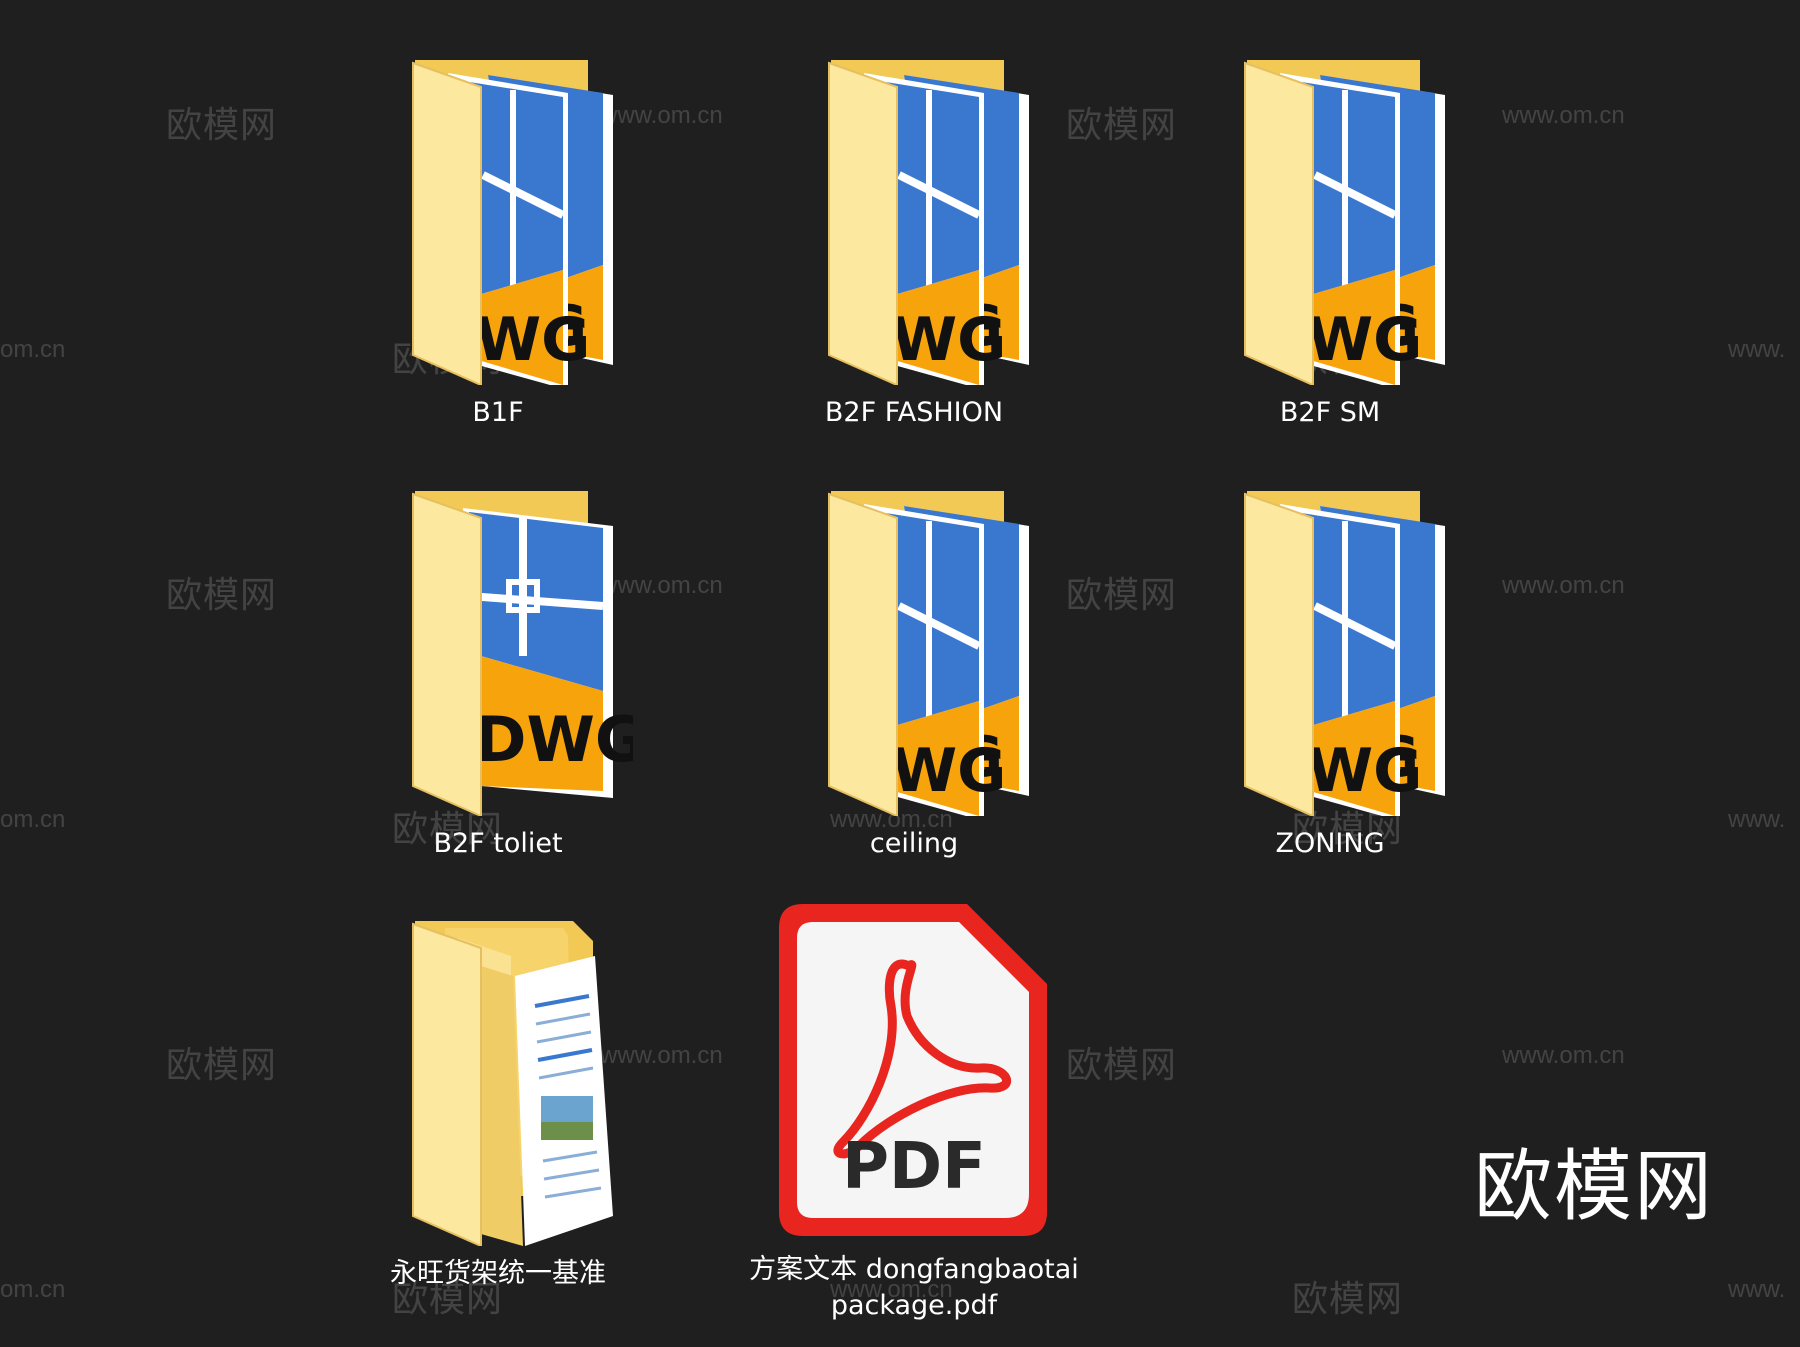 The image size is (1800, 1347). What do you see at coordinates (914, 1269) in the screenshot?
I see `pdf-file-label-line1: 方案文本 dongfangbaotai` at bounding box center [914, 1269].